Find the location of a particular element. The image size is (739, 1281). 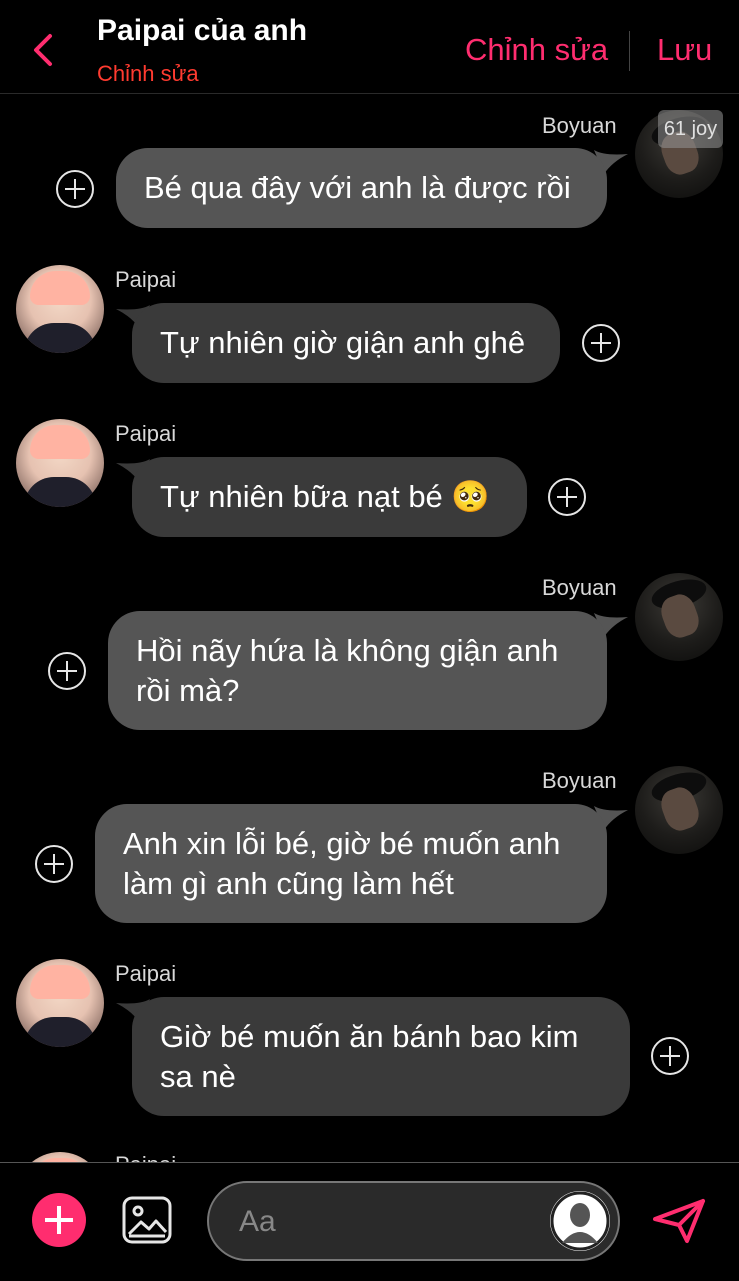

composer-bar: Aa is located at coordinates (369, 1221).